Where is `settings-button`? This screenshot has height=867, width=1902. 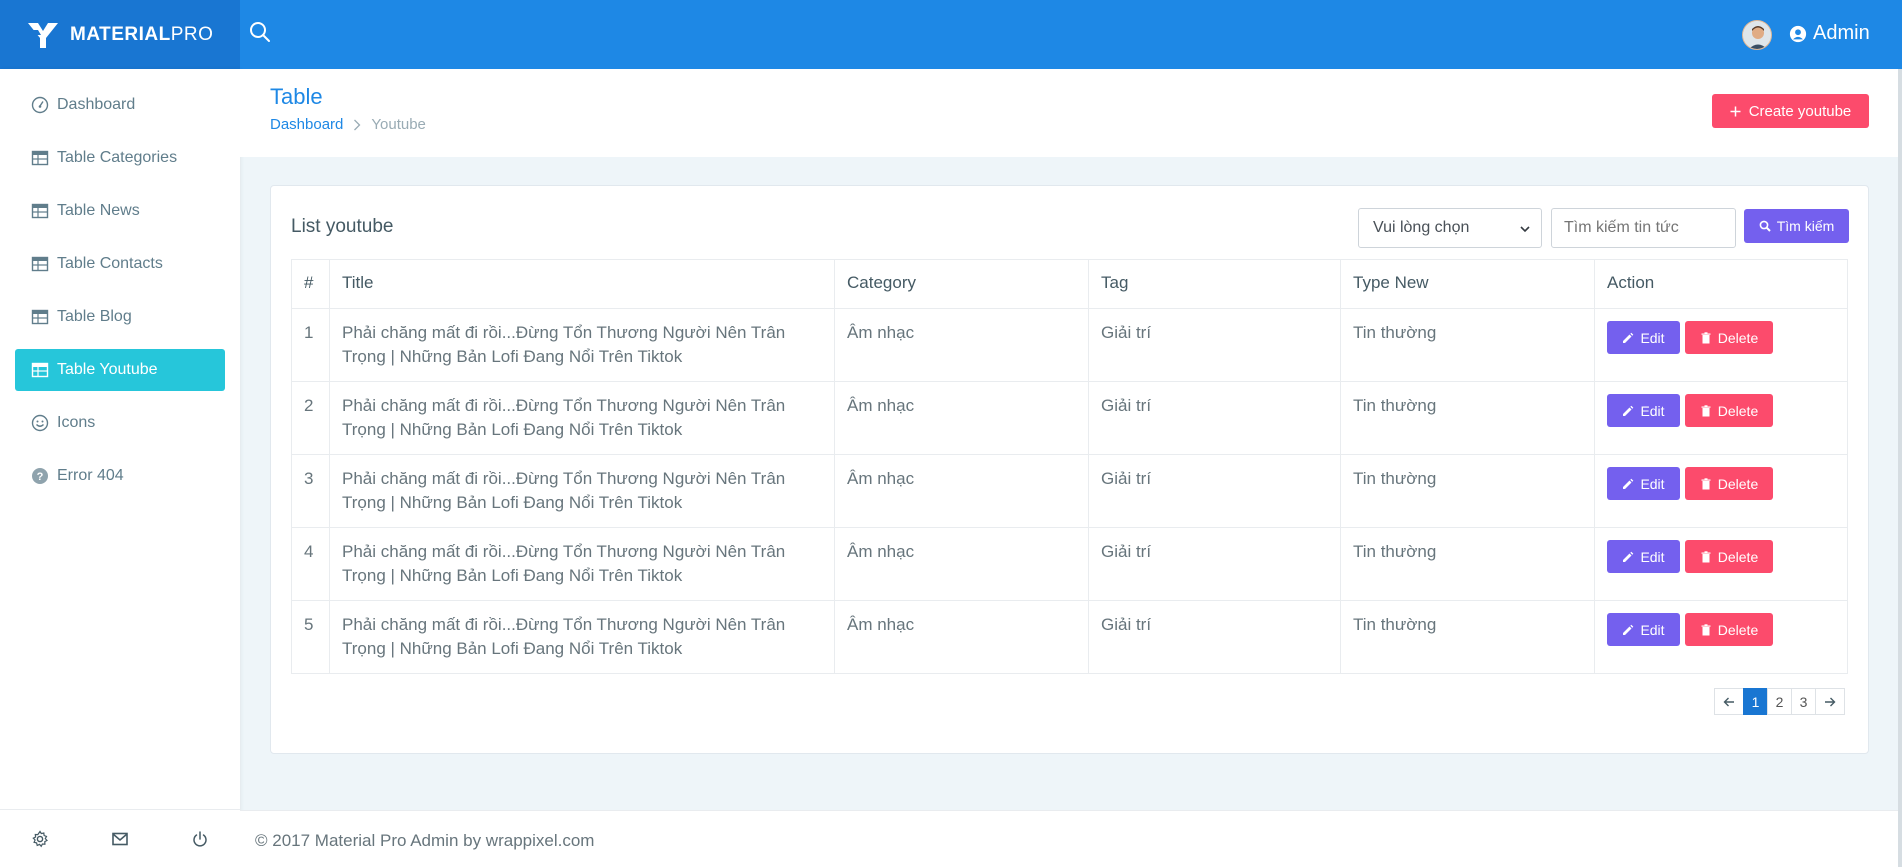 settings-button is located at coordinates (40, 838).